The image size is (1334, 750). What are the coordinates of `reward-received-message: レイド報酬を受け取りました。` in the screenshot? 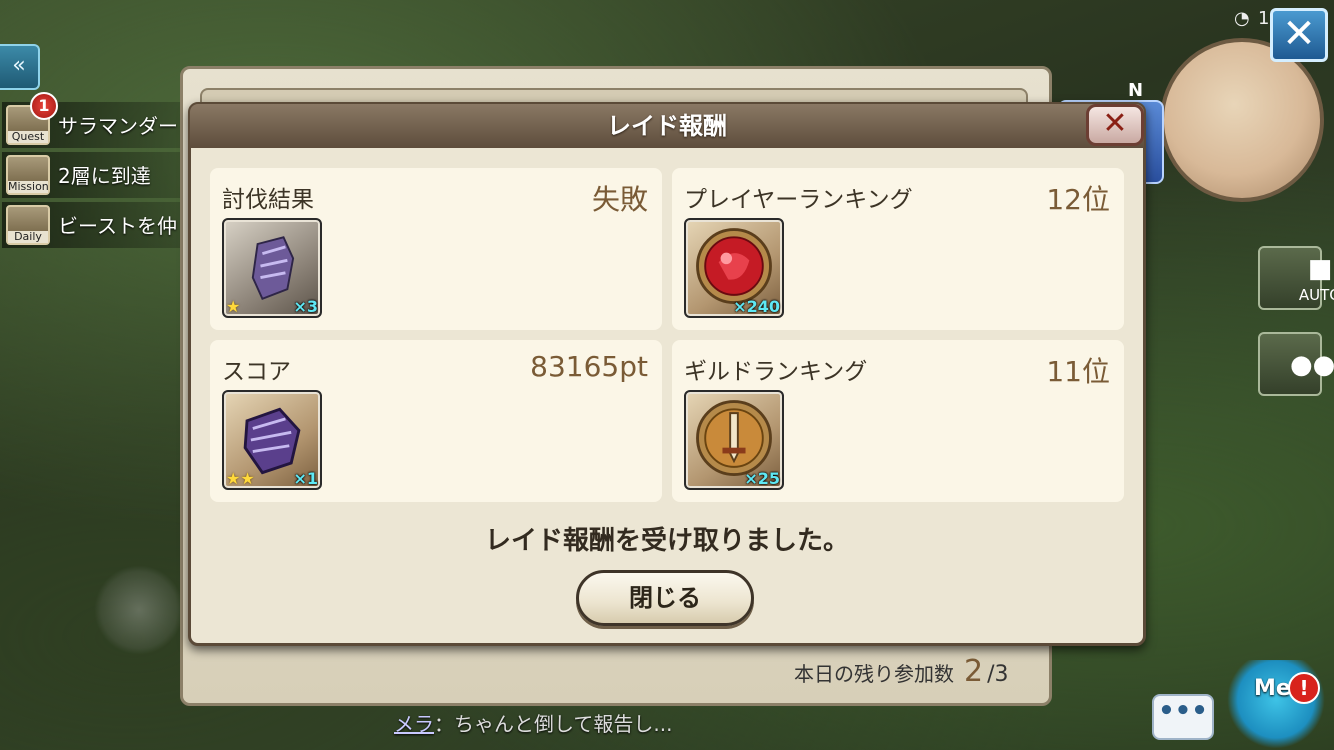 It's located at (666, 541).